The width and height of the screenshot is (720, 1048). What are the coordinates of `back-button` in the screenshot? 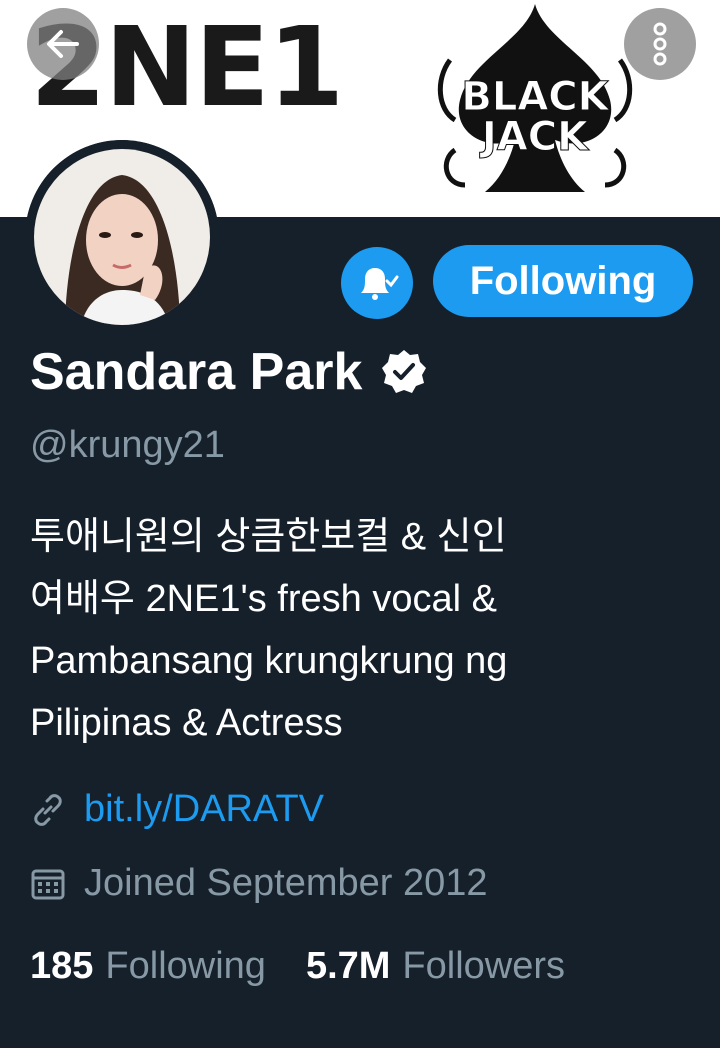 It's located at (63, 44).